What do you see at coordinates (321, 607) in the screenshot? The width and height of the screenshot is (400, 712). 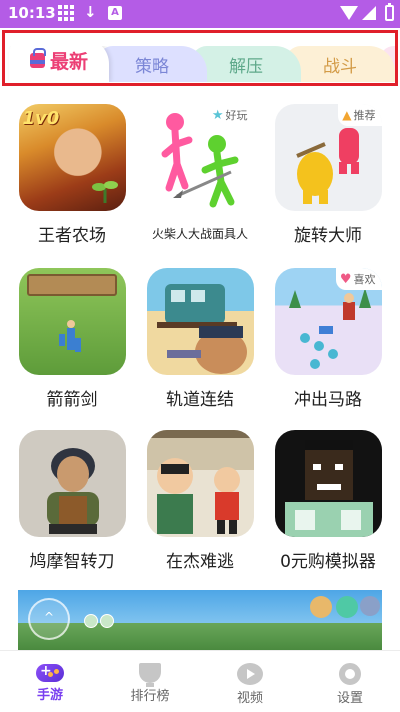 I see `banner-character-icon` at bounding box center [321, 607].